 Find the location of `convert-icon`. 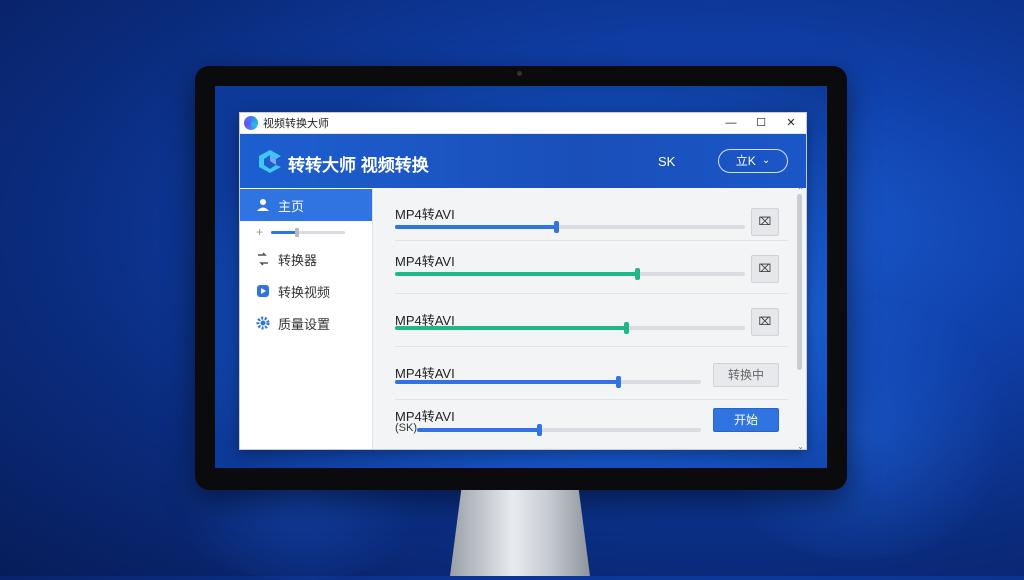

convert-icon is located at coordinates (263, 259).